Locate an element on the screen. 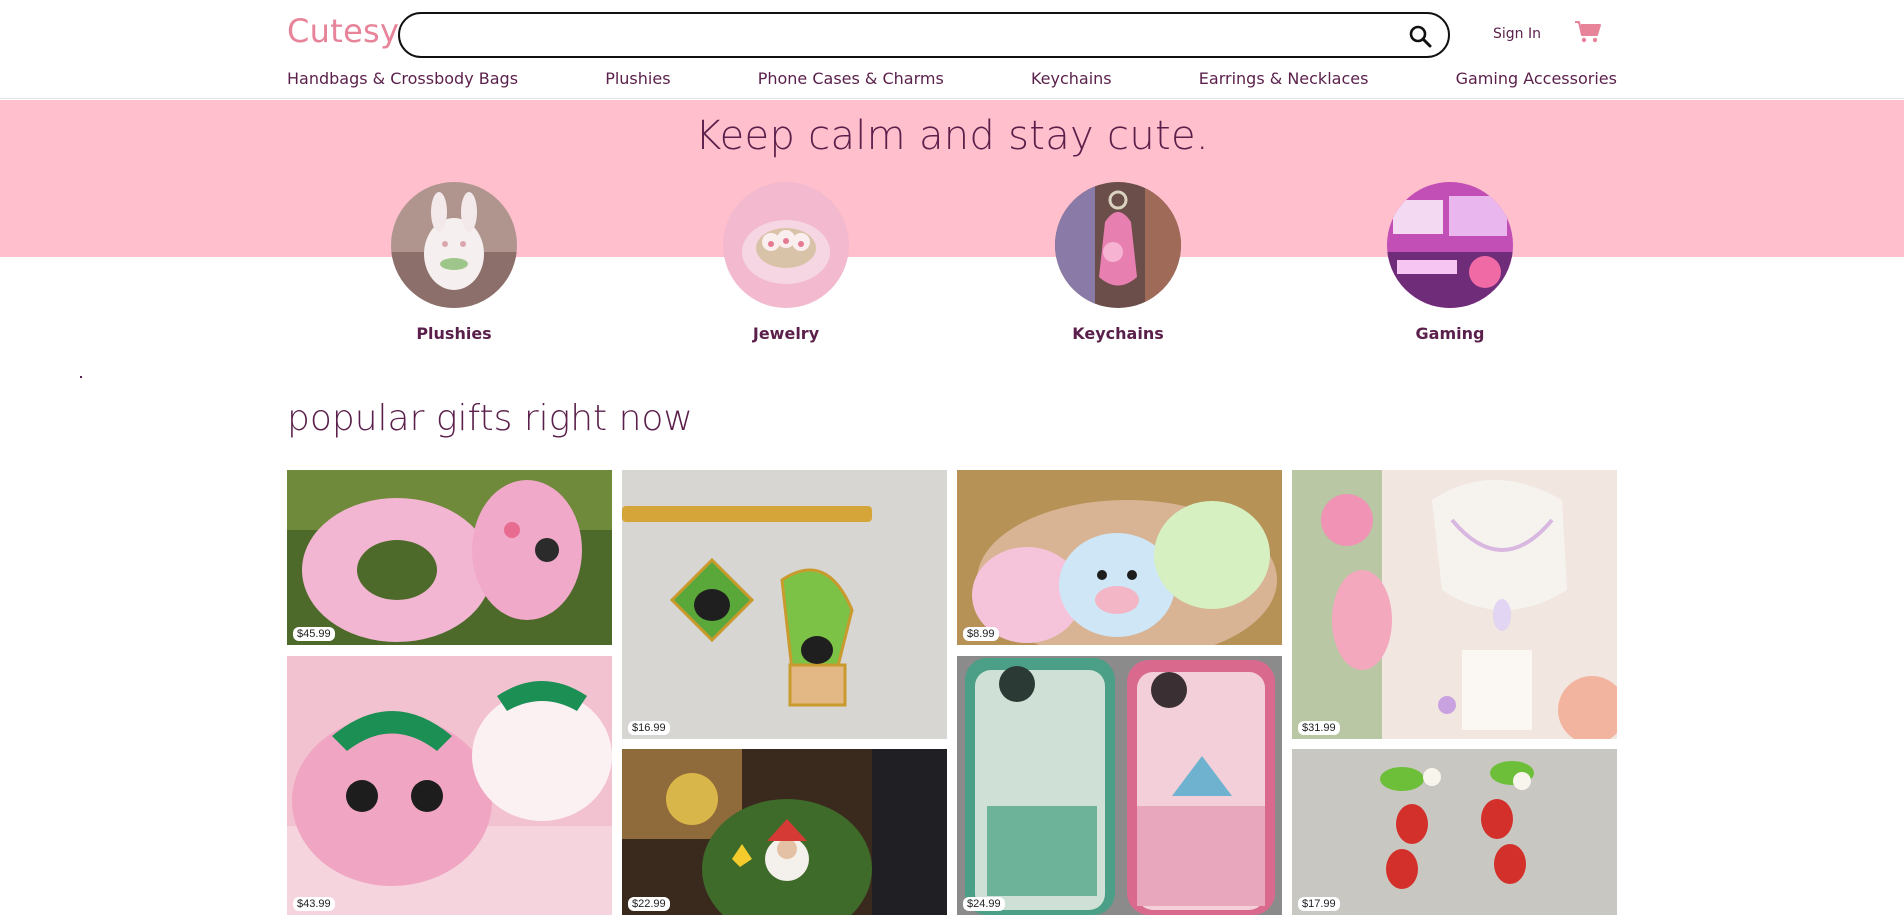  nav-item-keychains: Keychains is located at coordinates (1071, 80).